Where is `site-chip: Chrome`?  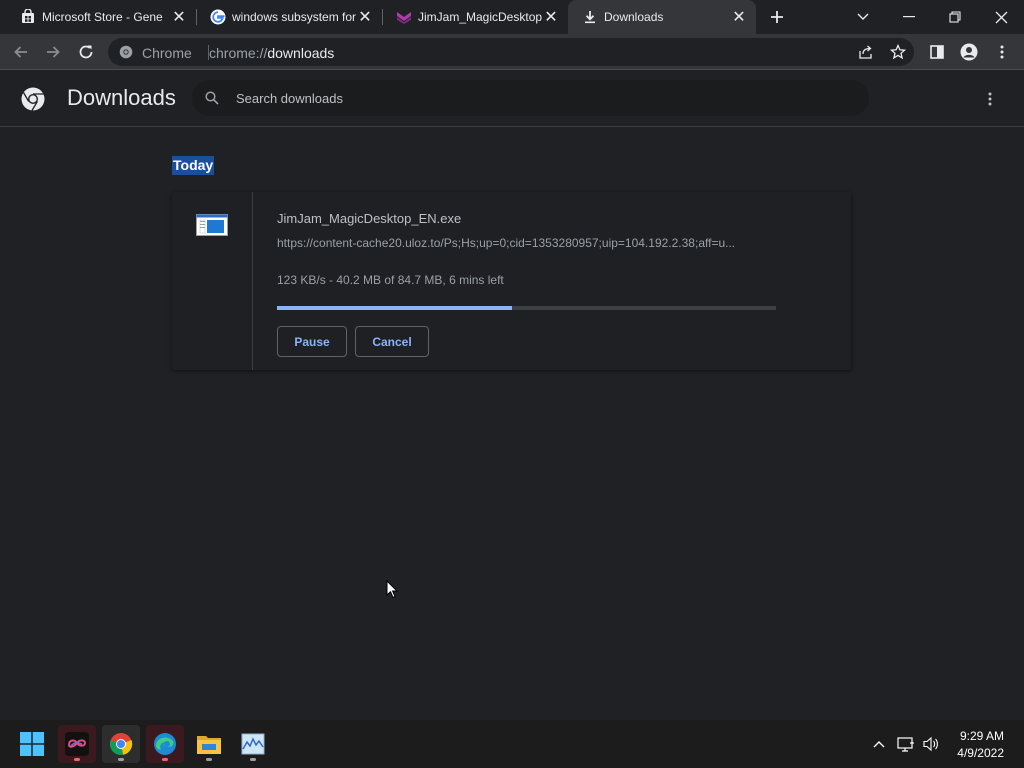
site-chip: Chrome is located at coordinates (167, 53).